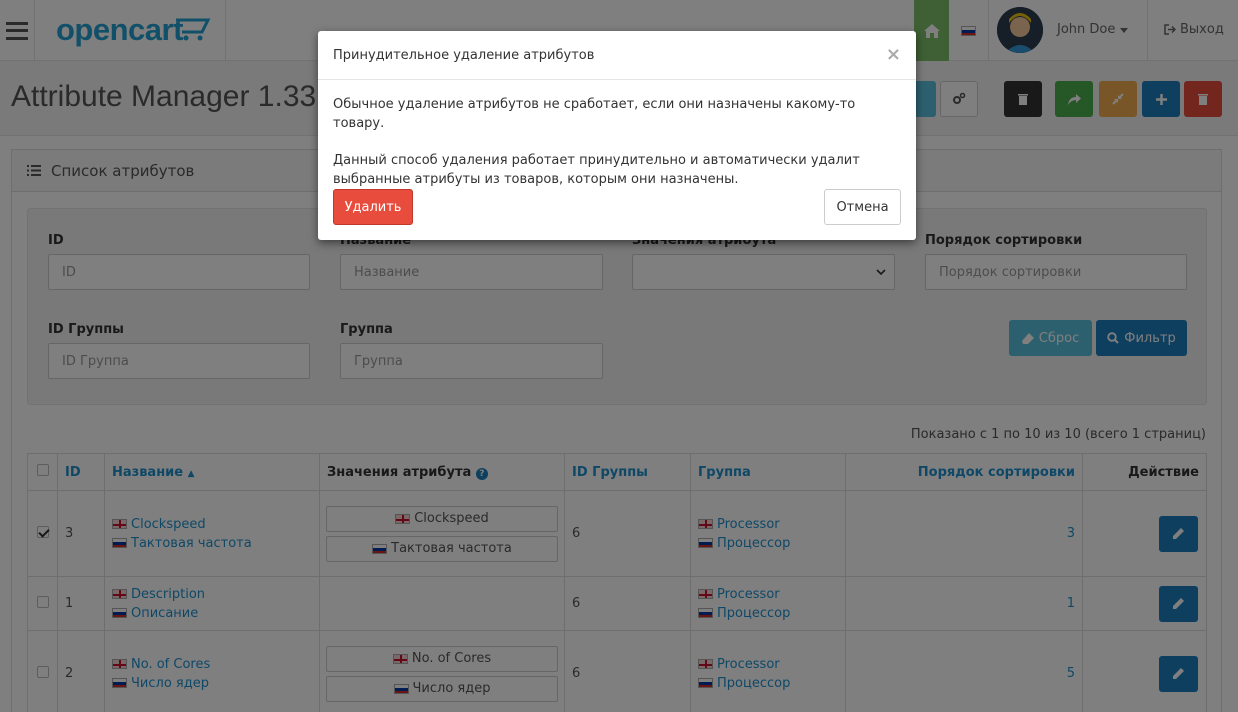 The width and height of the screenshot is (1238, 712). What do you see at coordinates (464, 55) in the screenshot?
I see `modal-title: Принудительное удаление атрибутов` at bounding box center [464, 55].